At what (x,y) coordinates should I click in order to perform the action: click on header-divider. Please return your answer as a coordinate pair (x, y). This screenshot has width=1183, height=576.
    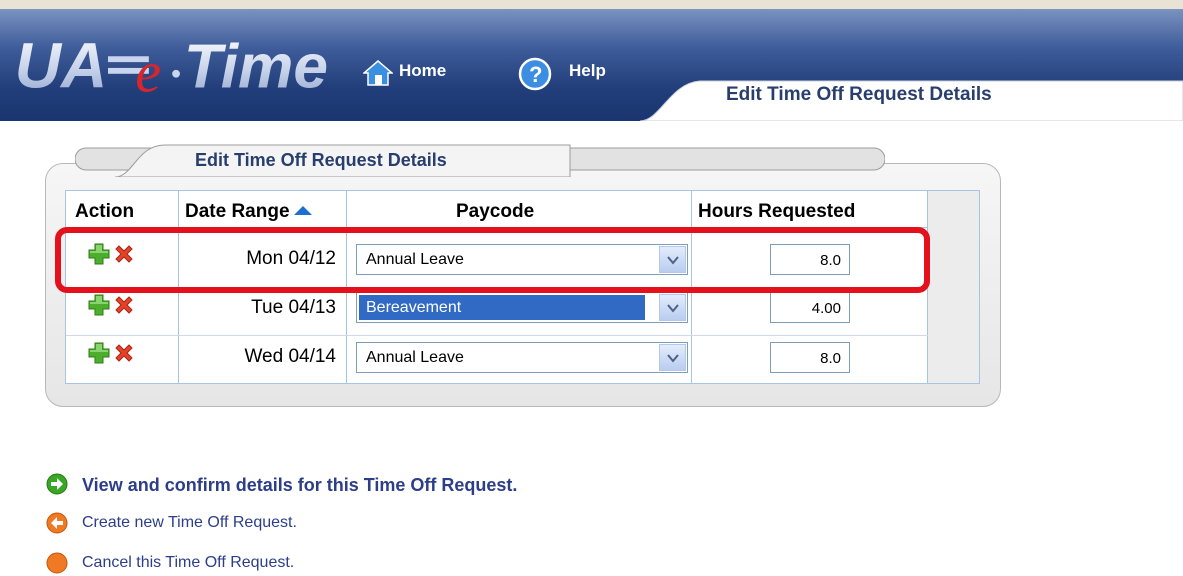
    Looking at the image, I should click on (497, 227).